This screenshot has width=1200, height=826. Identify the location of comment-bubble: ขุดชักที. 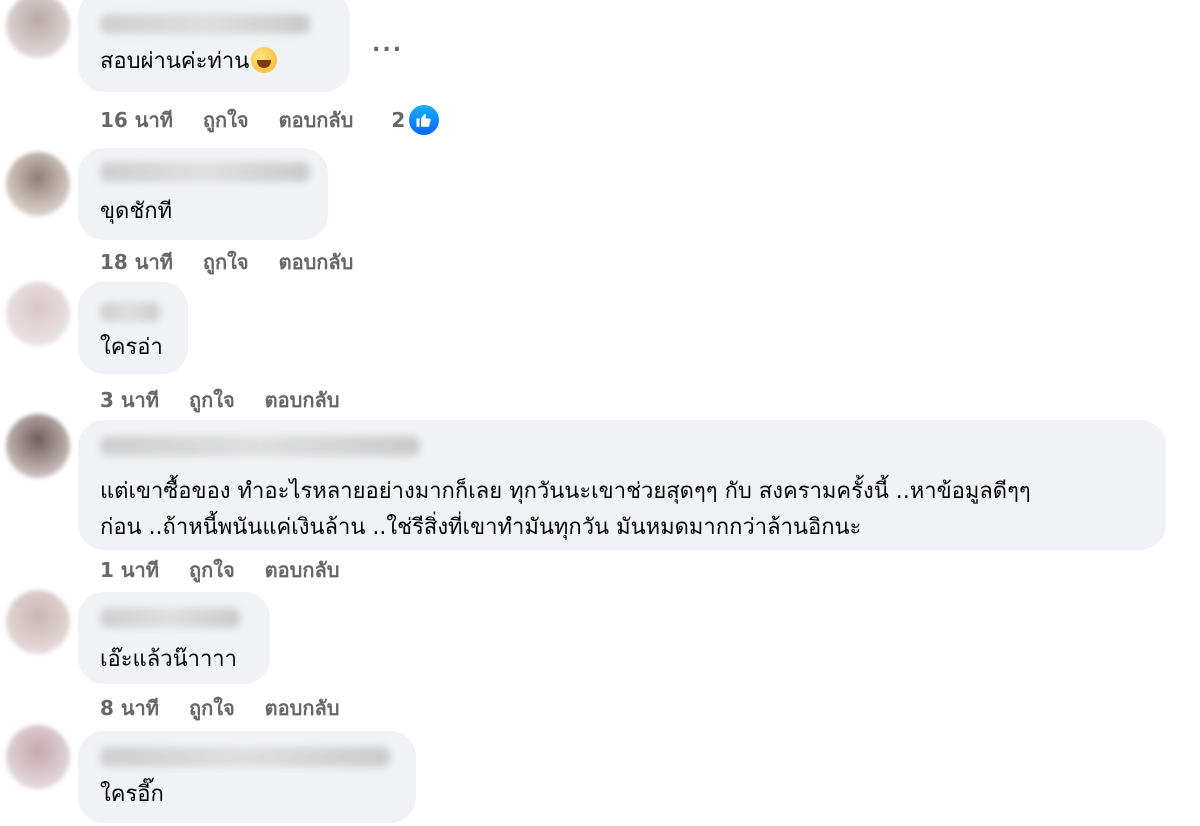
(203, 194).